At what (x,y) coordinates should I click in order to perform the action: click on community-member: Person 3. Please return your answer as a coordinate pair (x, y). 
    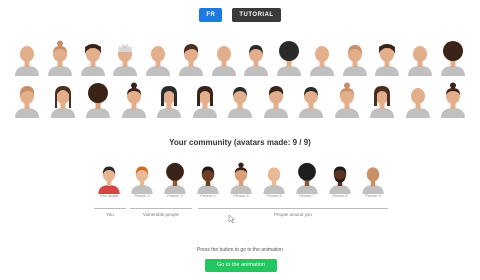
    Looking at the image, I should click on (175, 180).